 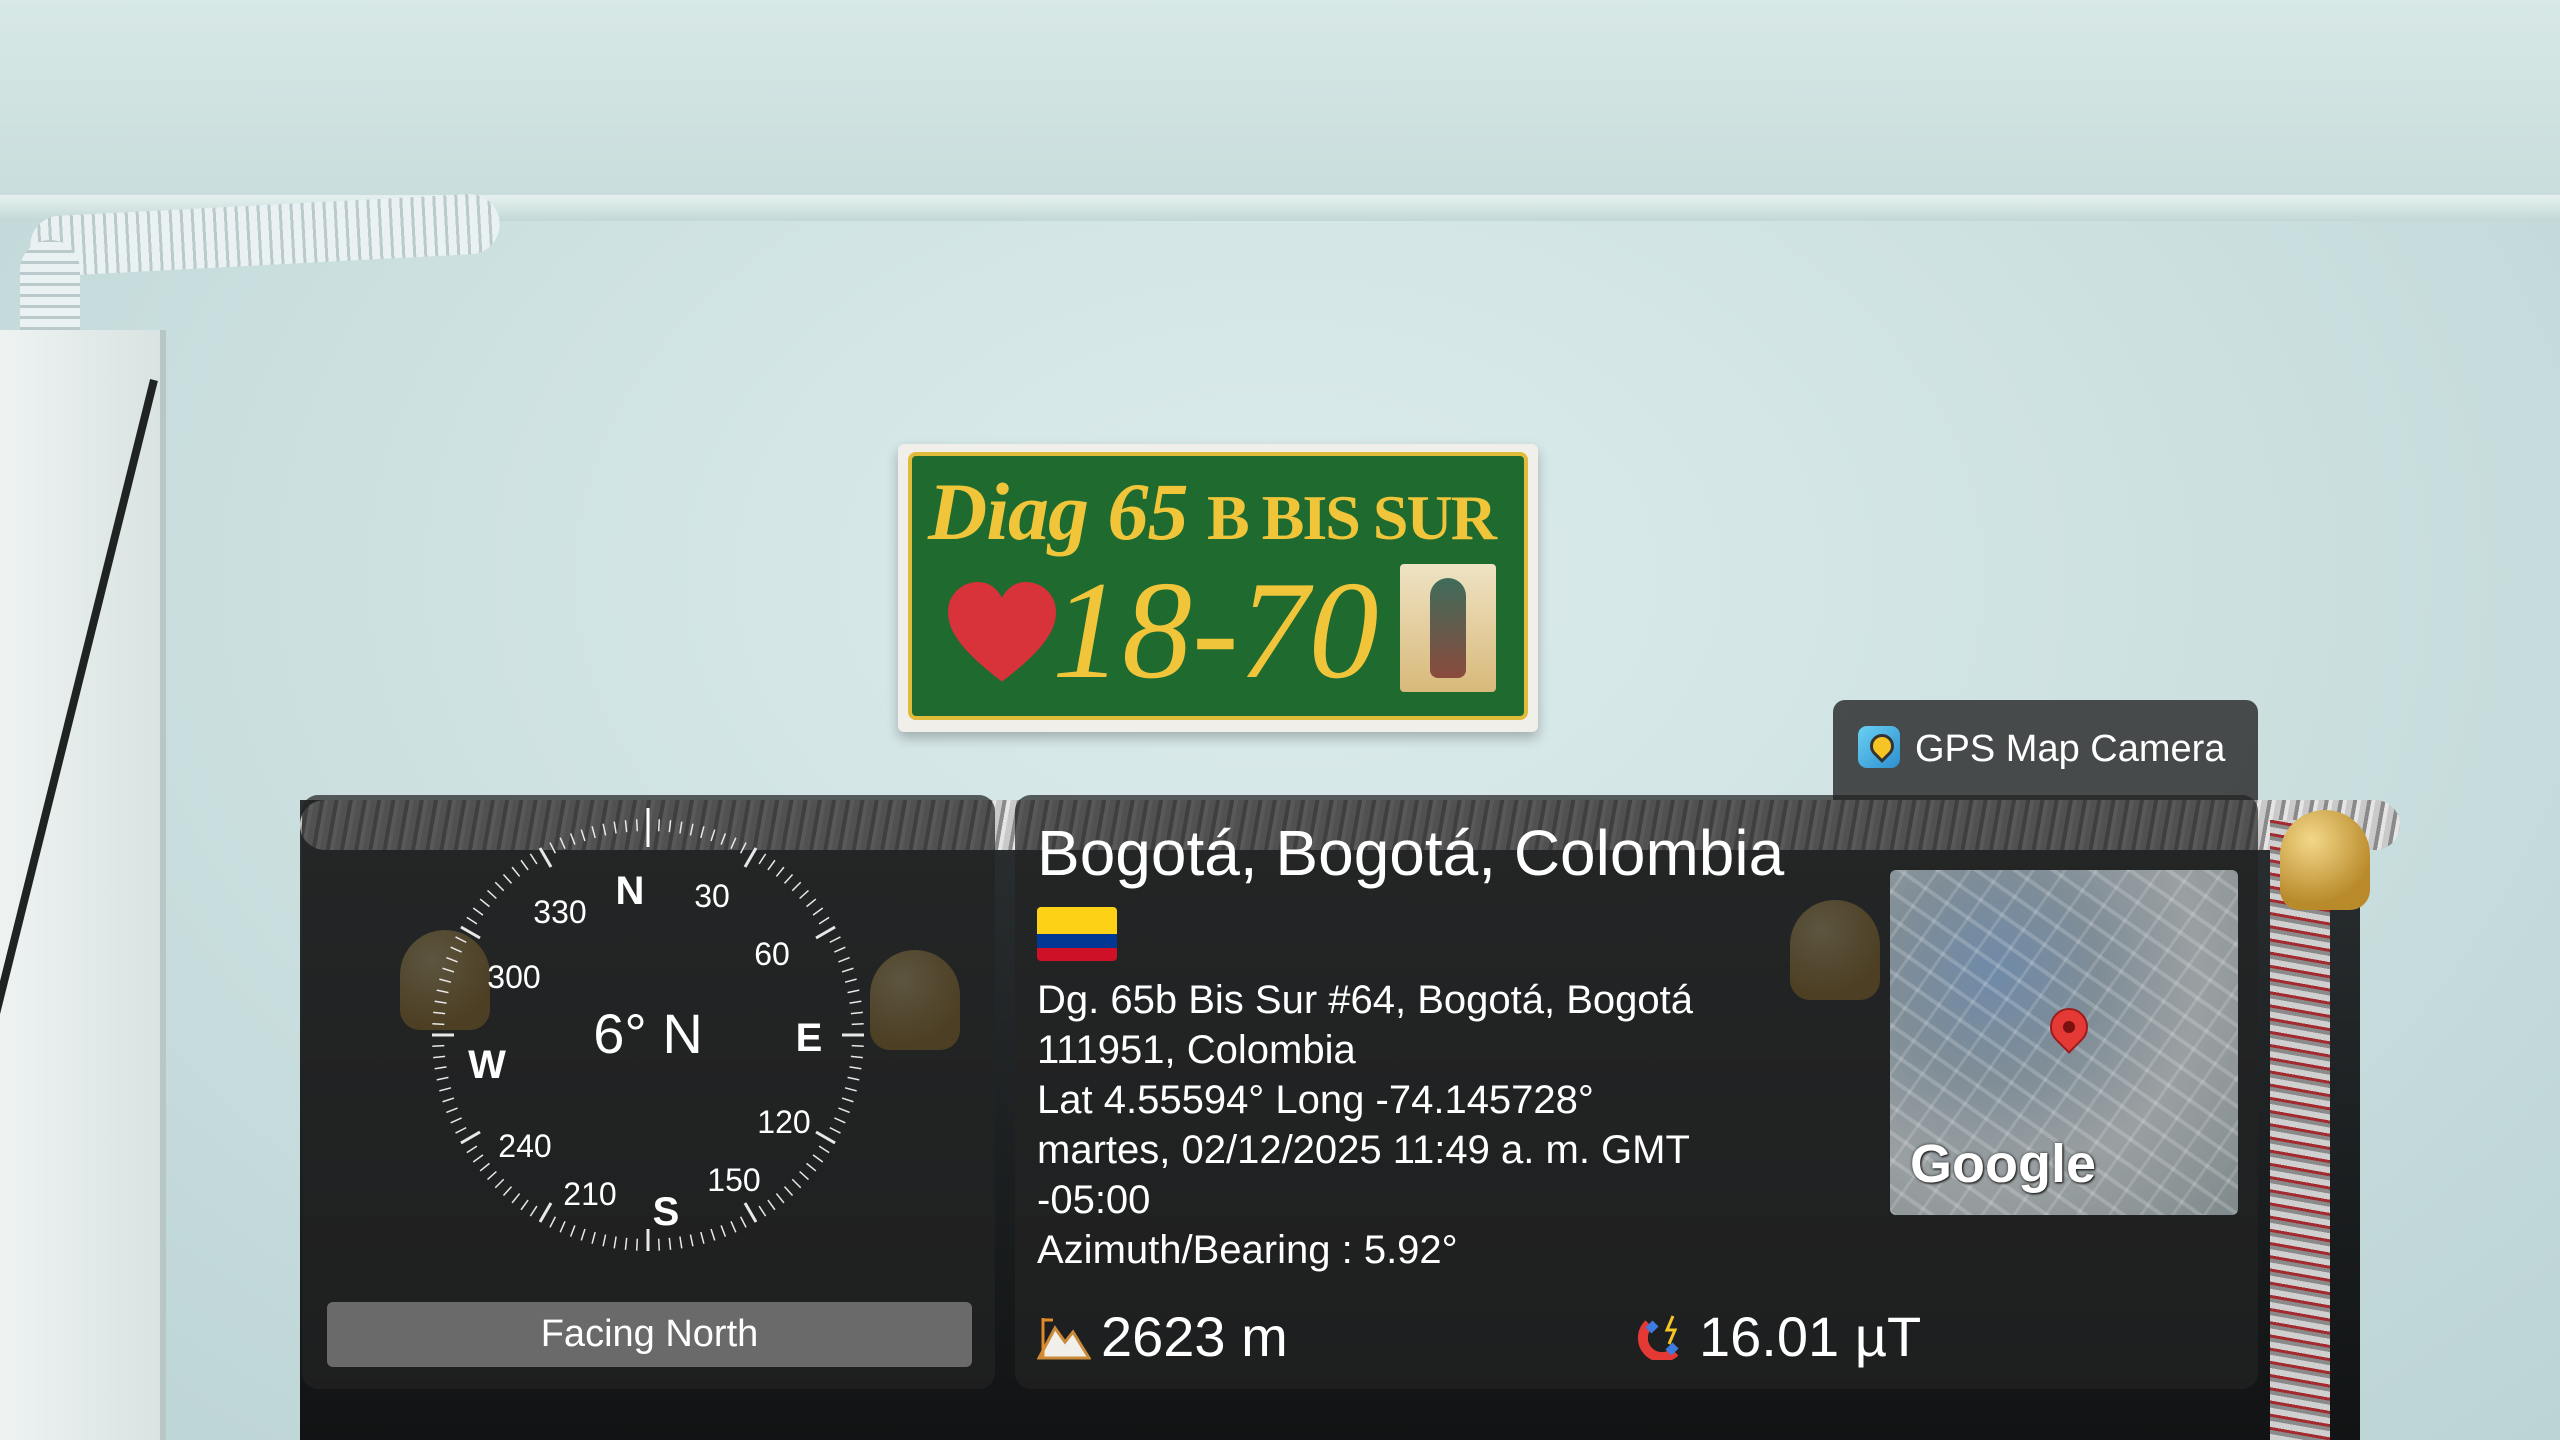 I want to click on address-line-1: Dg. 65b Bis Sur #64, Bogotá, Bogotá, so click(x=1365, y=1000).